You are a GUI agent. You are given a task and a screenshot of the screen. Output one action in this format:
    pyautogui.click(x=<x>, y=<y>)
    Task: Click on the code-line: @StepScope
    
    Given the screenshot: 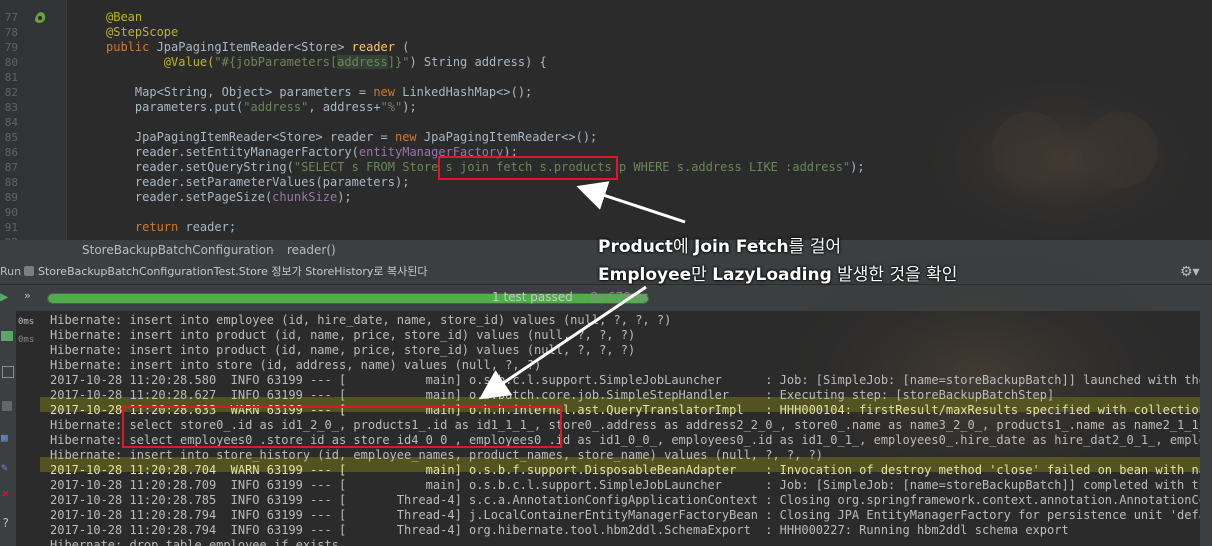 What is the action you would take?
    pyautogui.click(x=142, y=32)
    